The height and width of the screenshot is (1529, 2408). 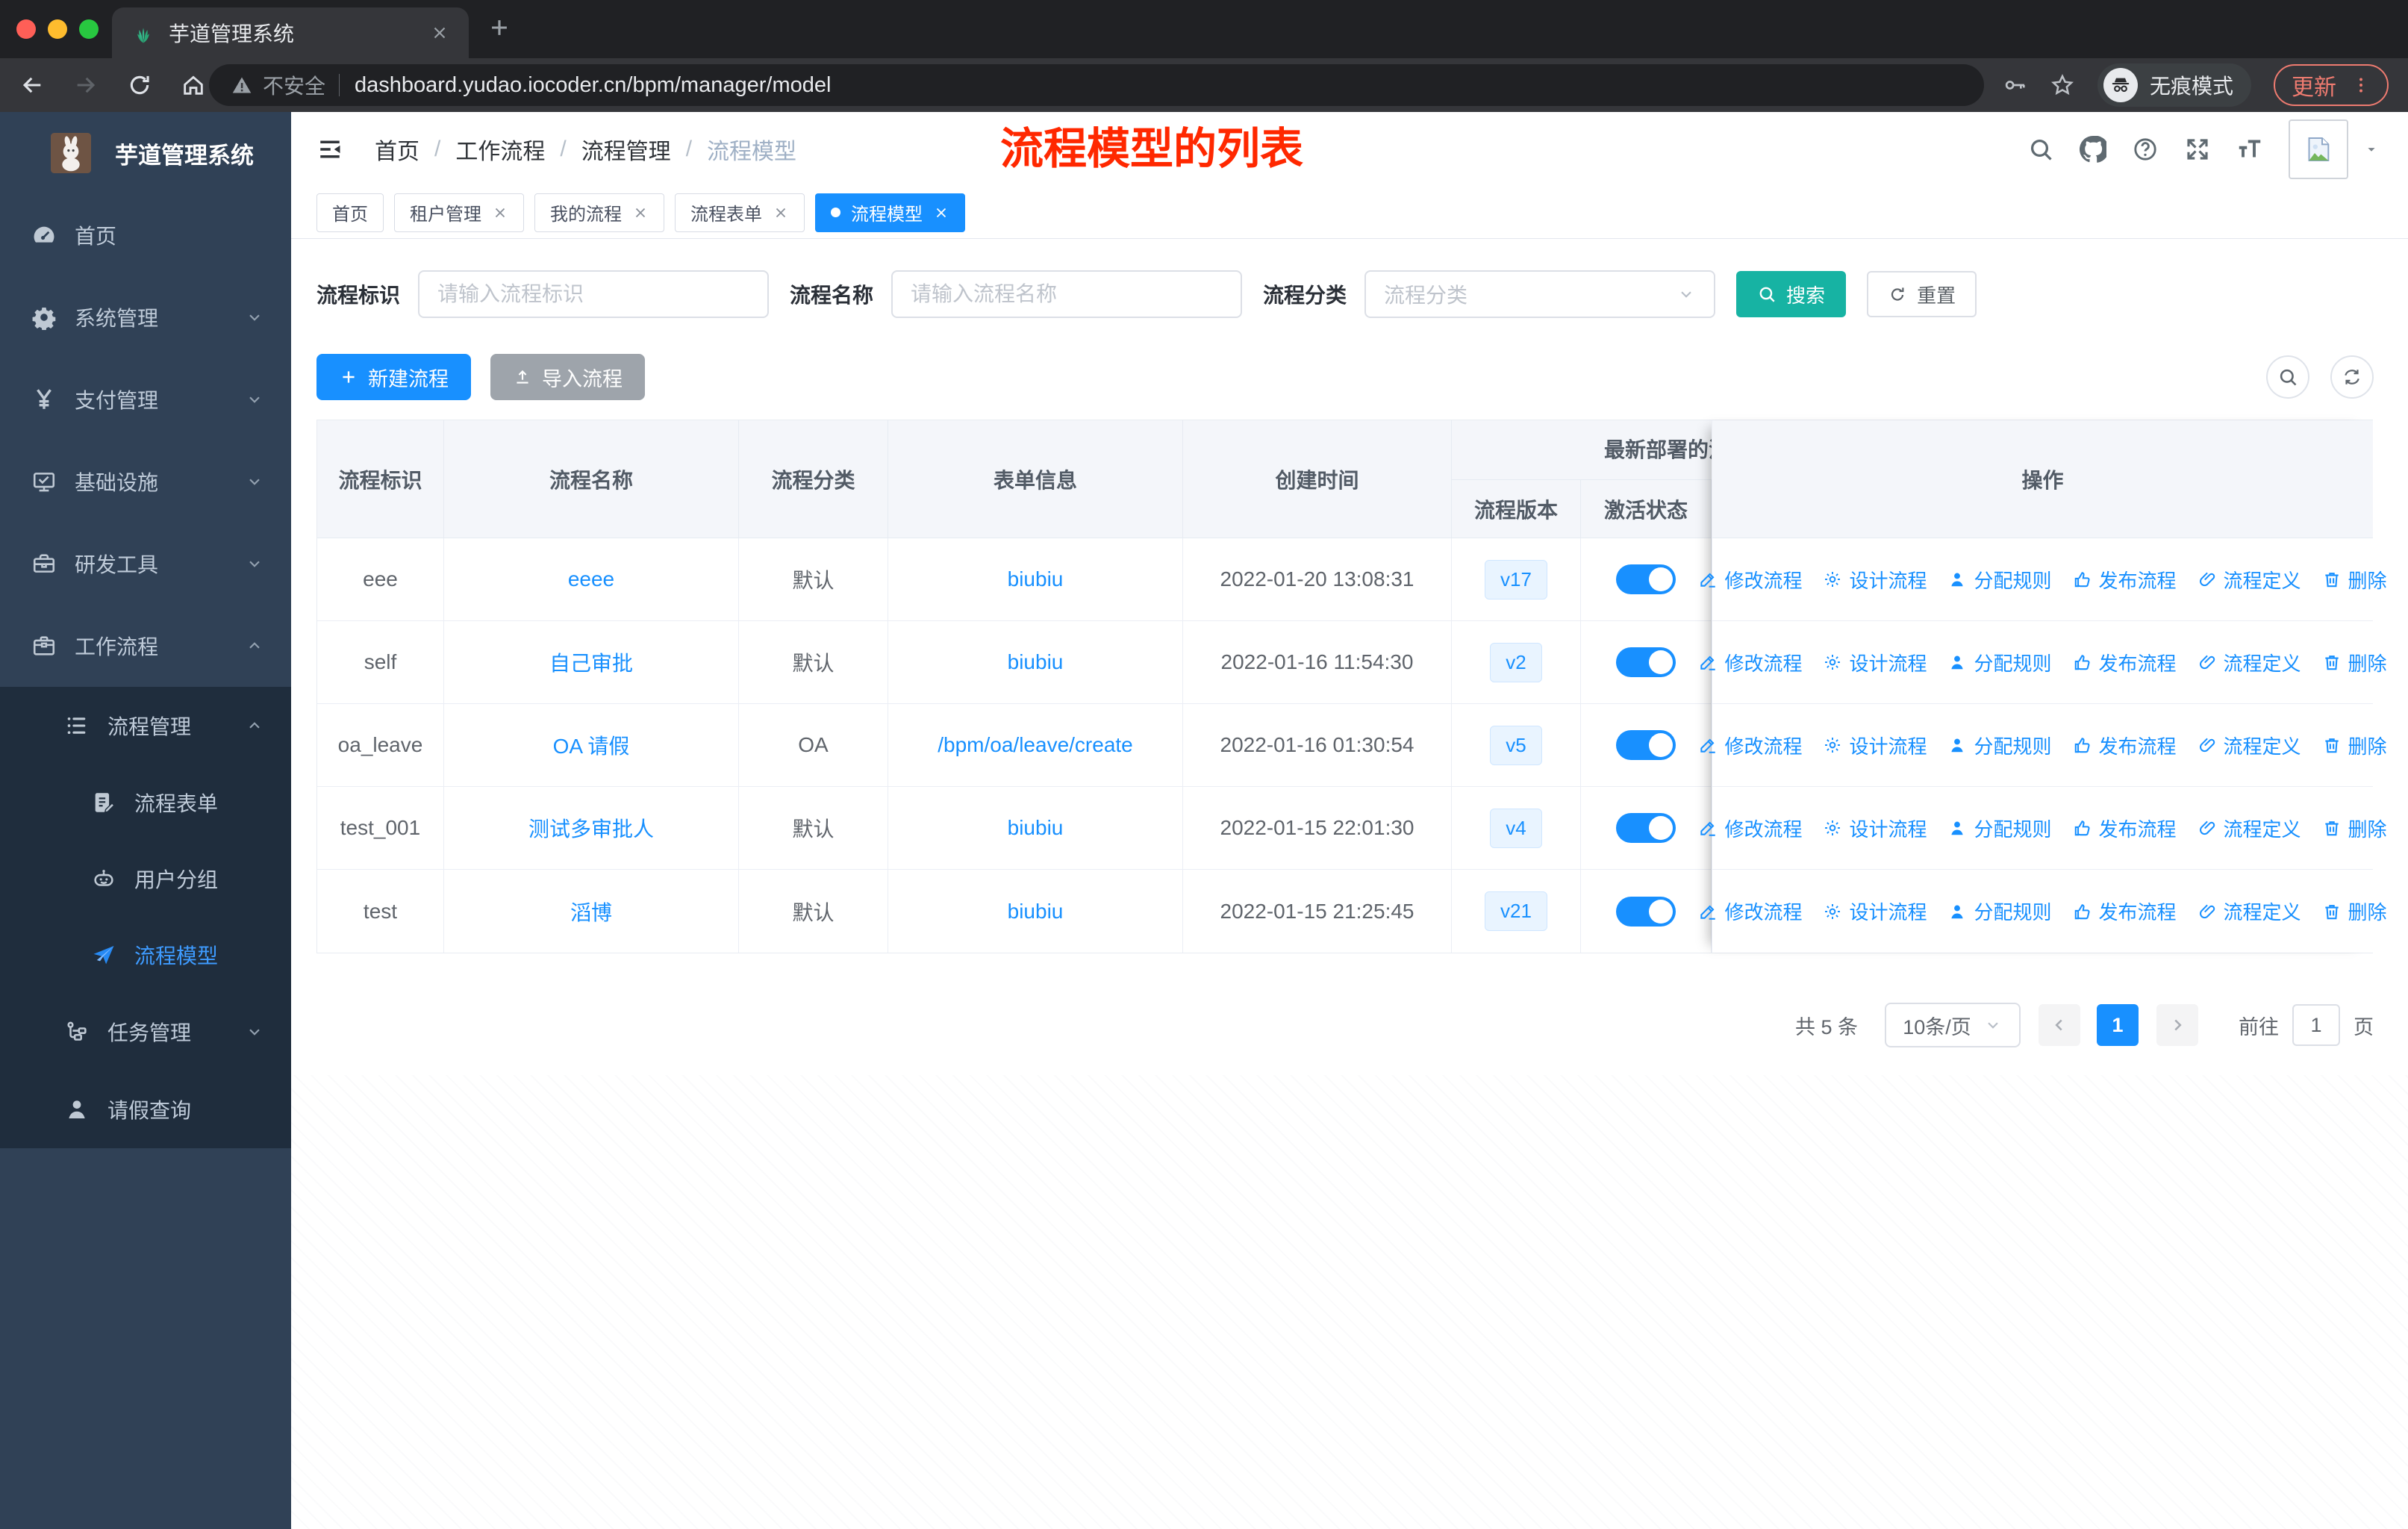 I want to click on sidebar-item-process-mgmt: 流程管理, so click(x=145, y=726).